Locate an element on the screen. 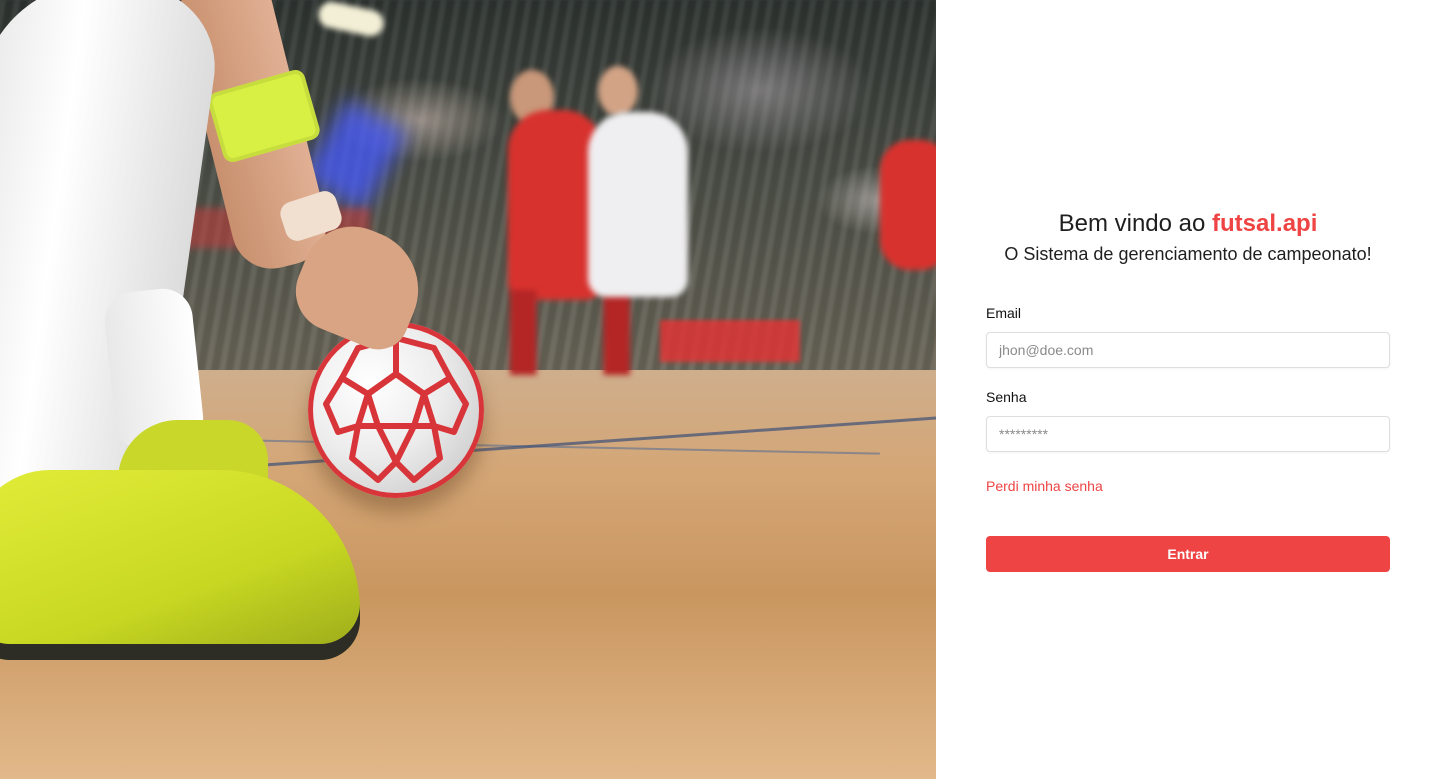 The width and height of the screenshot is (1440, 779). welcome-heading: Bem vindo ao futsal.api is located at coordinates (1188, 224).